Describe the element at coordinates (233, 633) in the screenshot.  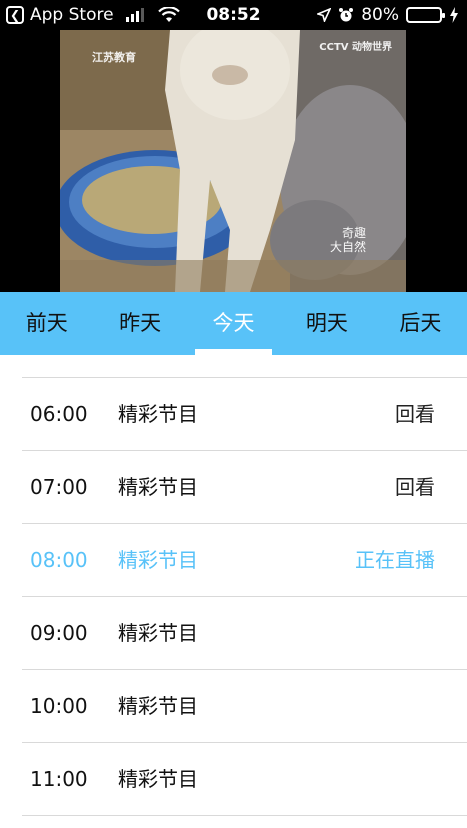
I see `schedule-row: 09:00 精彩节目` at that location.